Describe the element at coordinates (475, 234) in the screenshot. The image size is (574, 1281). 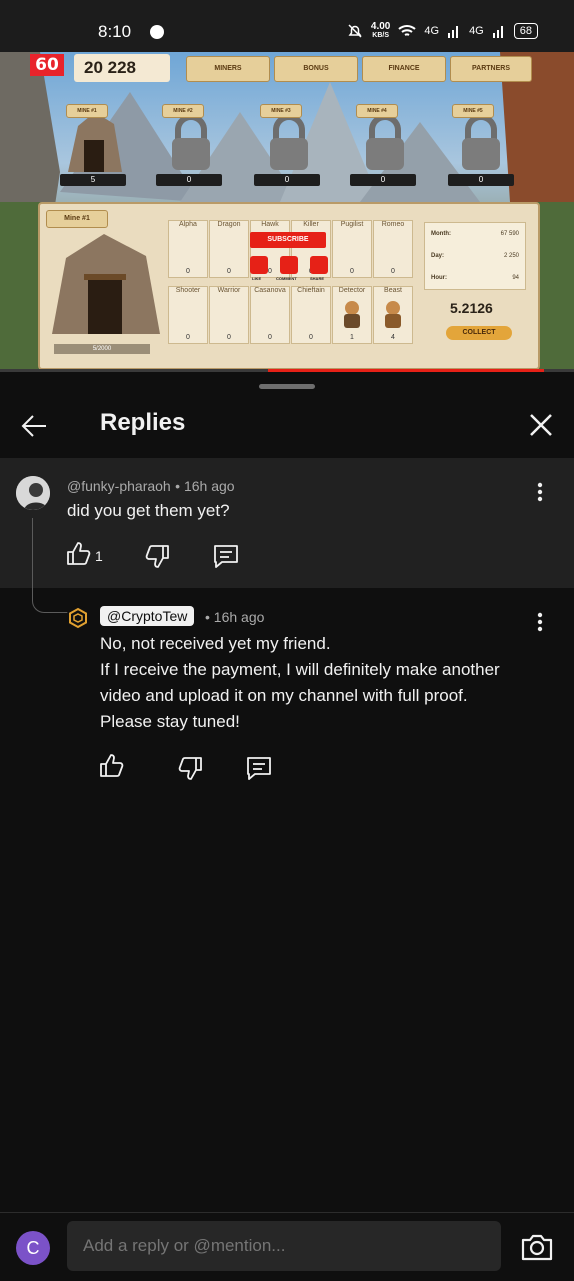
I see `stat-month: Month: 67 590` at that location.